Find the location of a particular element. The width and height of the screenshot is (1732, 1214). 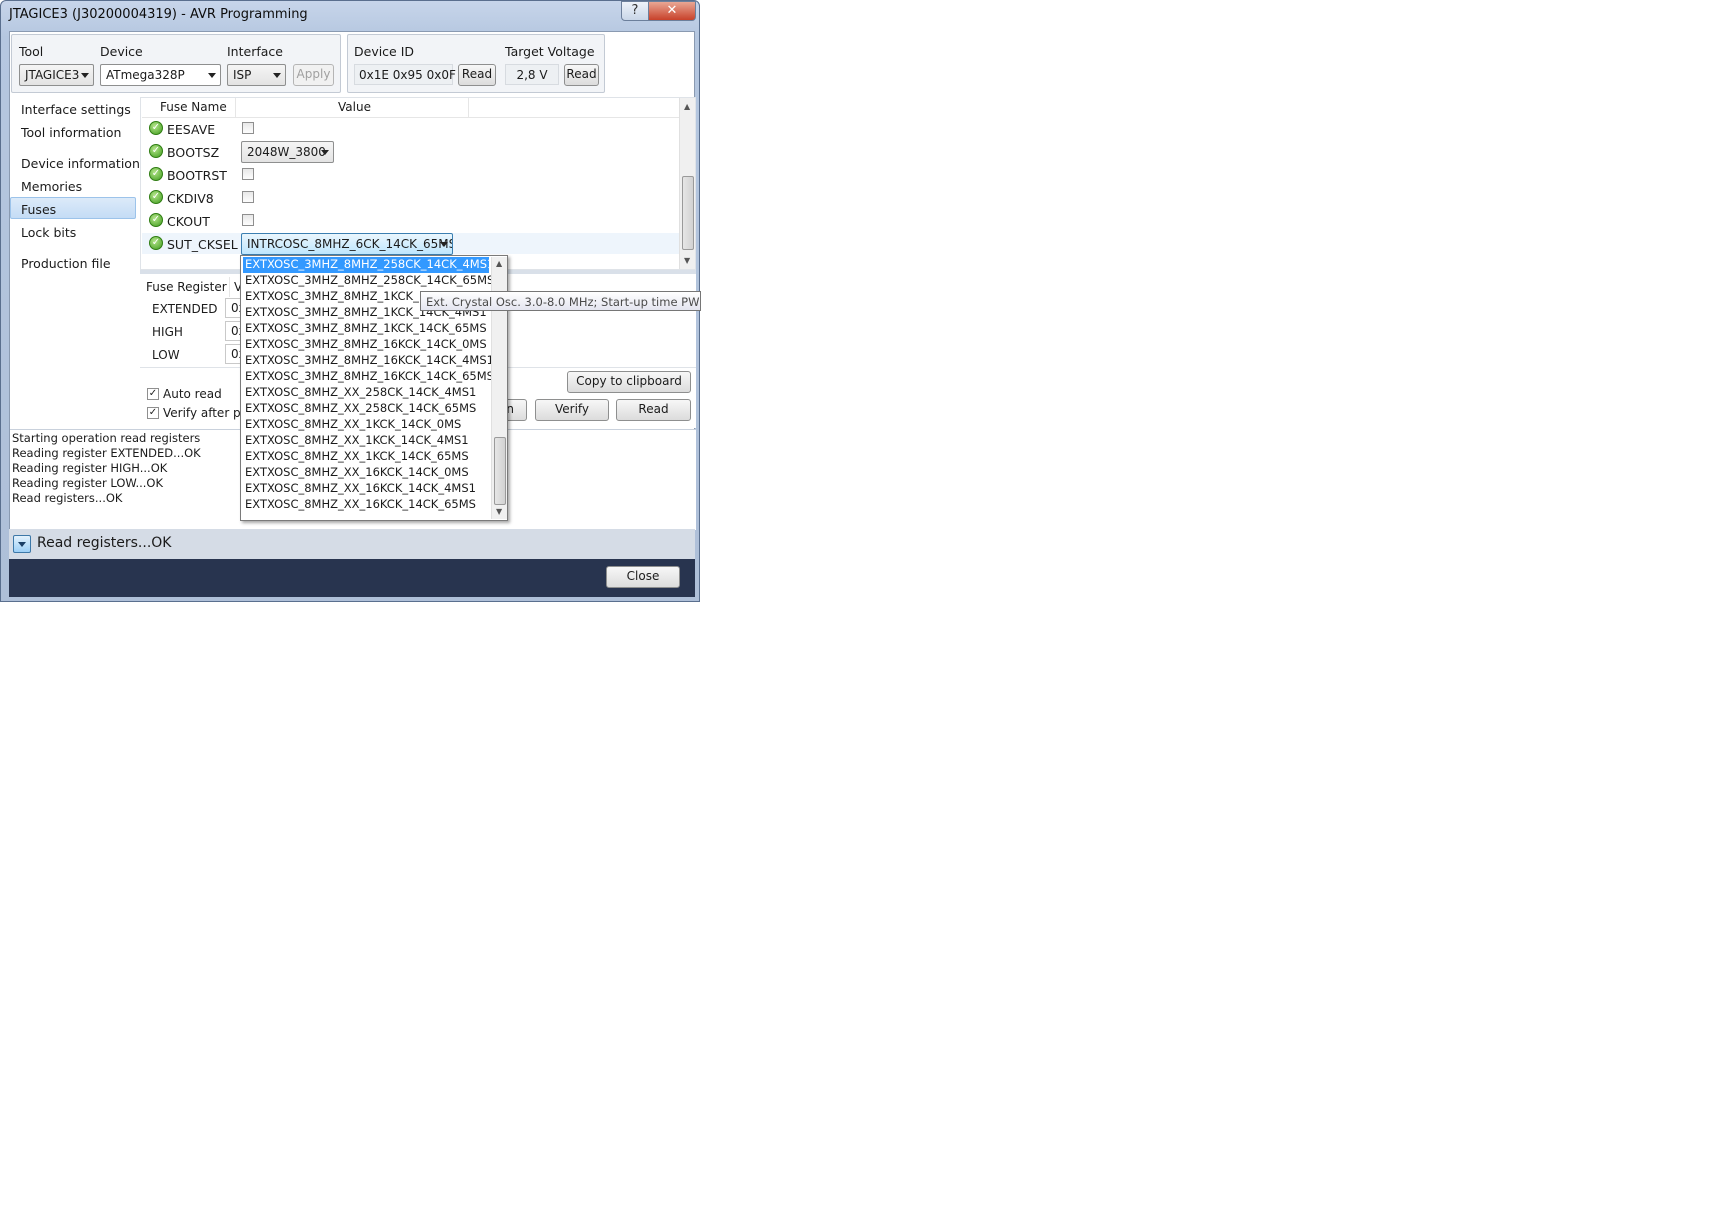

fuse-register-header: Fuse Register is located at coordinates (186, 287).